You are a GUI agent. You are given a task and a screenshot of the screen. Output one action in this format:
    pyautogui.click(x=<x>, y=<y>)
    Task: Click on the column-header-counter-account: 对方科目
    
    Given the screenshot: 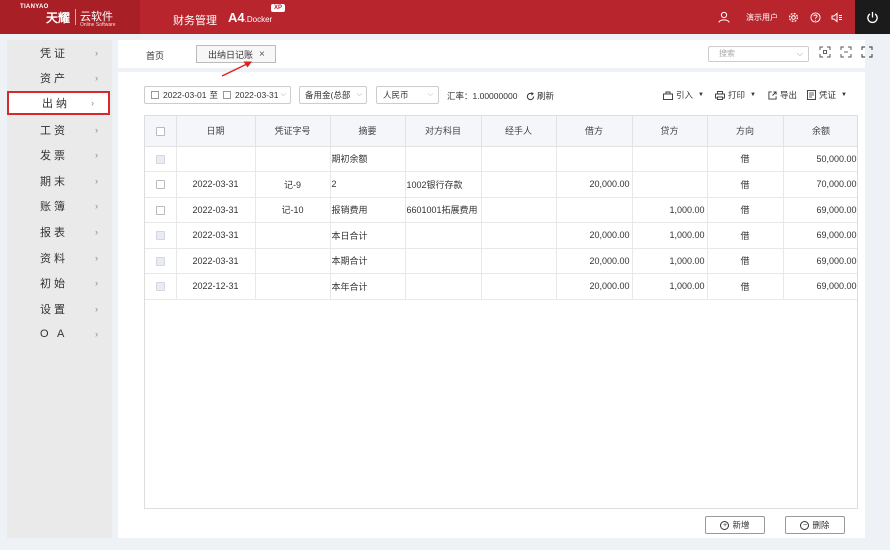 What is the action you would take?
    pyautogui.click(x=443, y=131)
    